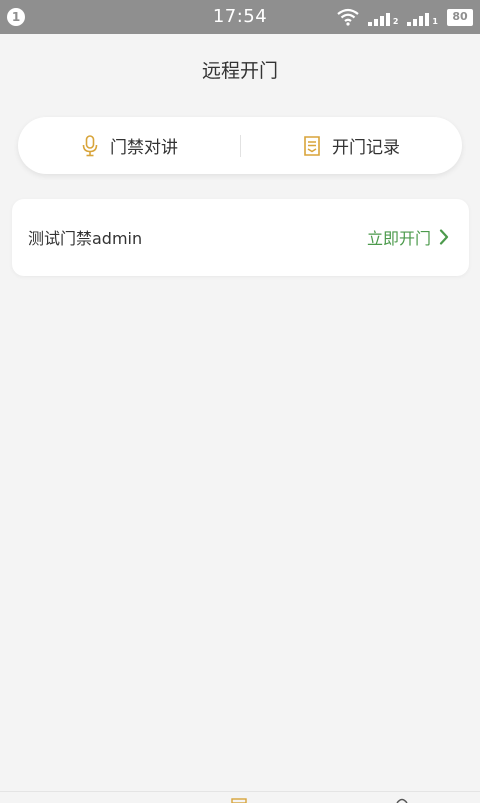 This screenshot has height=803, width=480. Describe the element at coordinates (90, 145) in the screenshot. I see `microphone-icon` at that location.